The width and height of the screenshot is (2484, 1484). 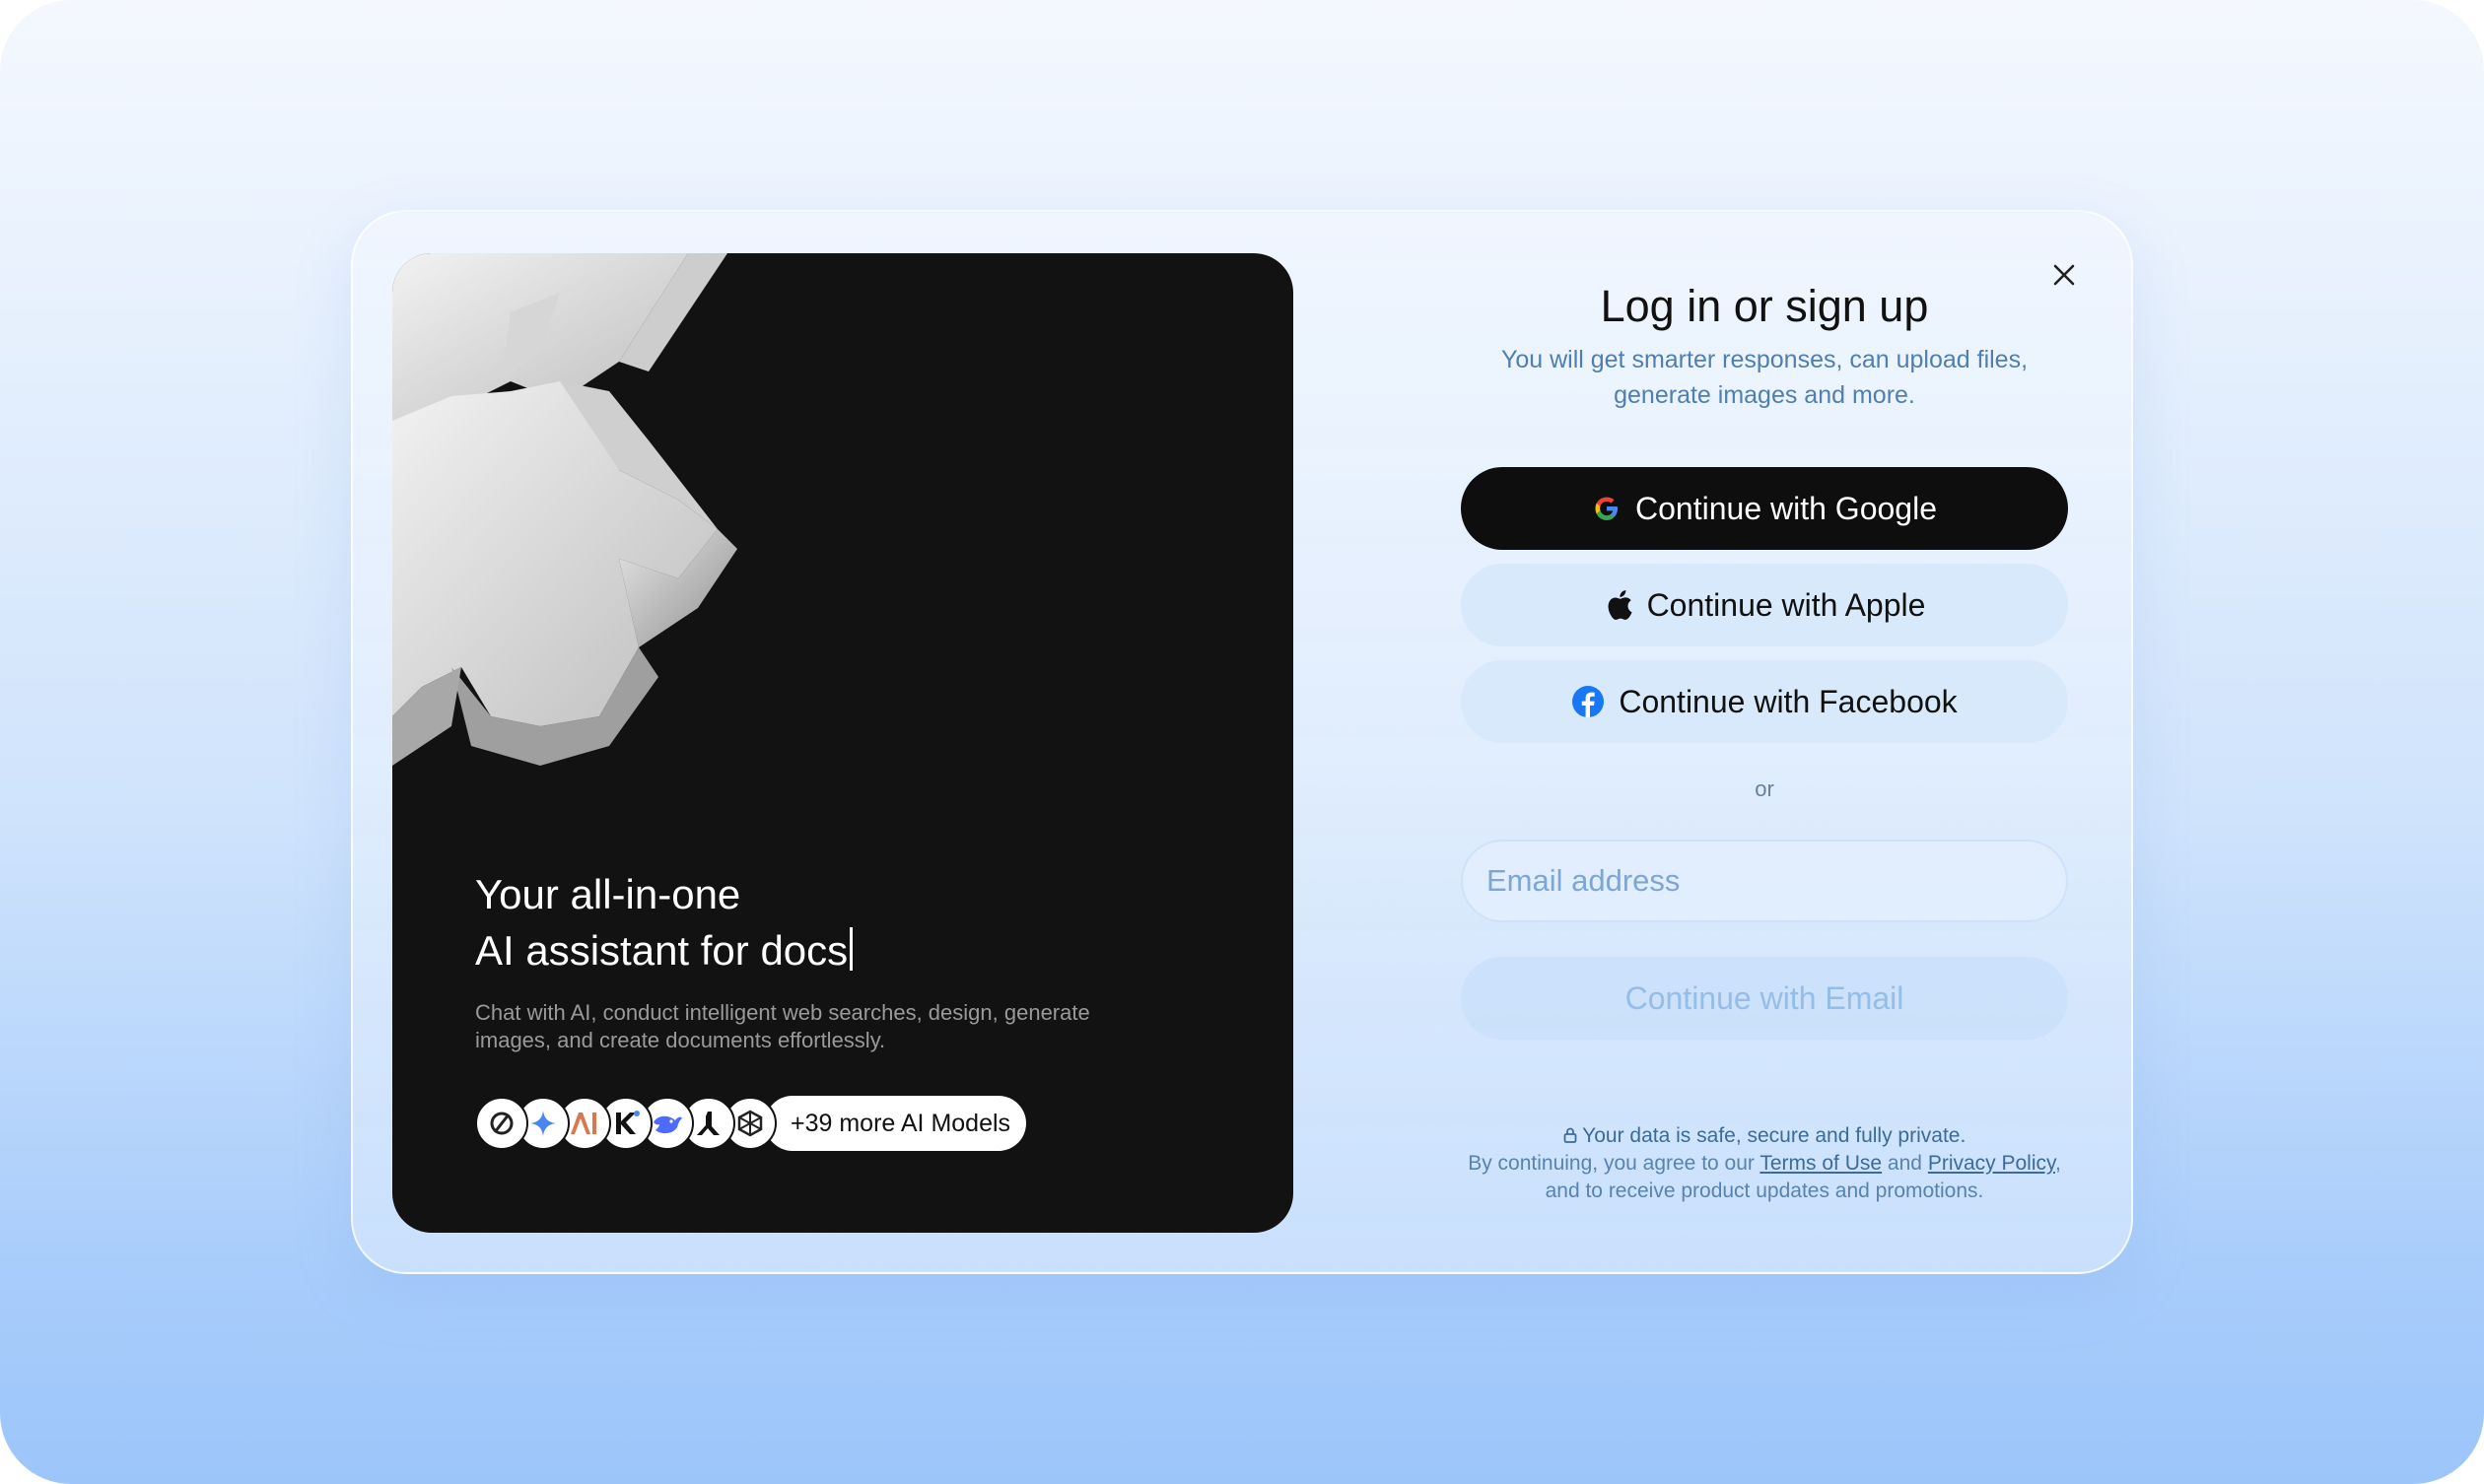 I want to click on more-models-badge: +39 more AI Models, so click(x=896, y=1123).